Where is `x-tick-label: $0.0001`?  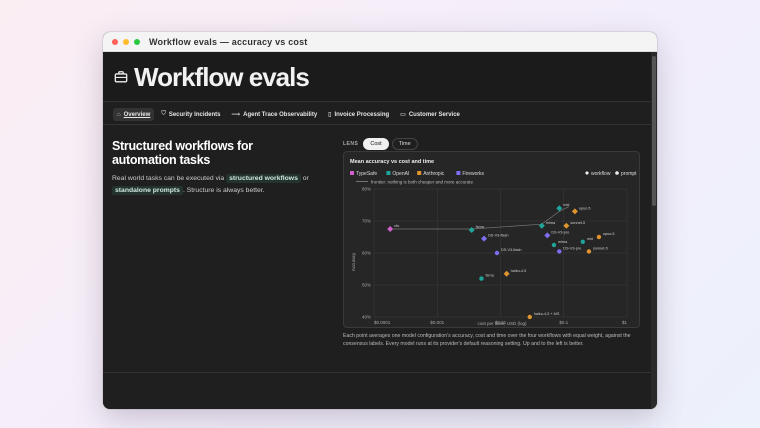 x-tick-label: $0.0001 is located at coordinates (382, 322).